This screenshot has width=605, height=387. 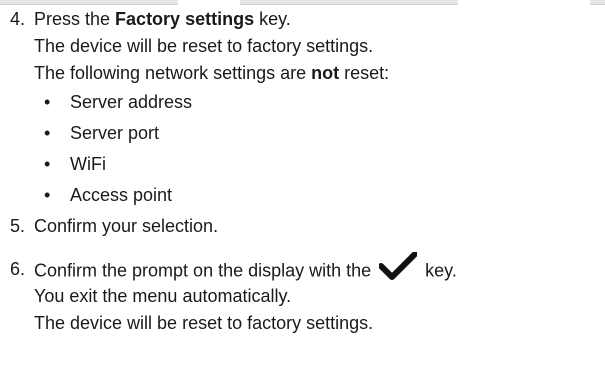 What do you see at coordinates (18, 226) in the screenshot?
I see `step-number: 5.` at bounding box center [18, 226].